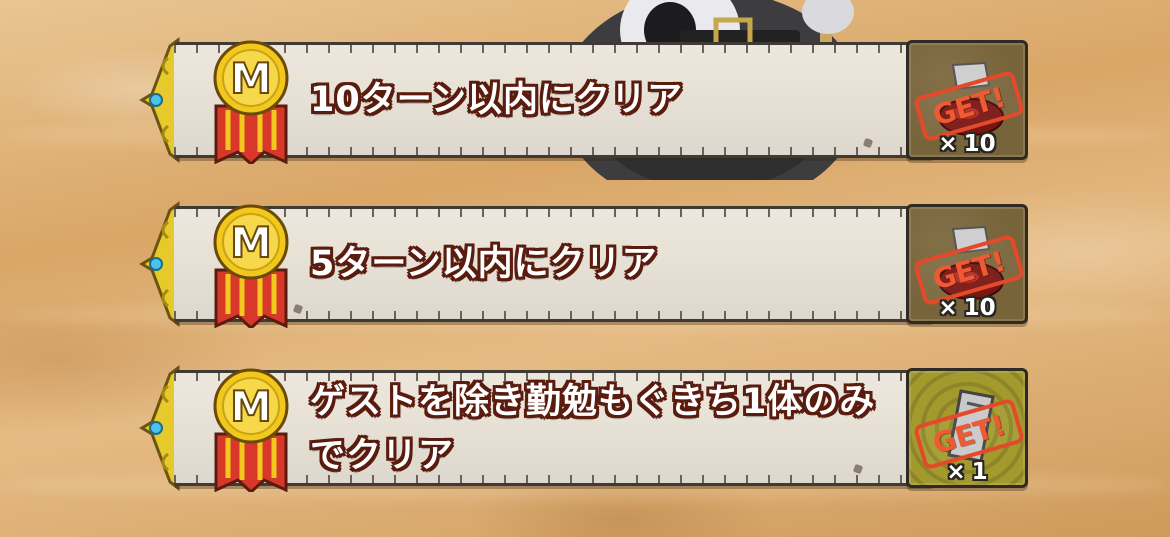  I want to click on reward-count-value: 1, so click(979, 472).